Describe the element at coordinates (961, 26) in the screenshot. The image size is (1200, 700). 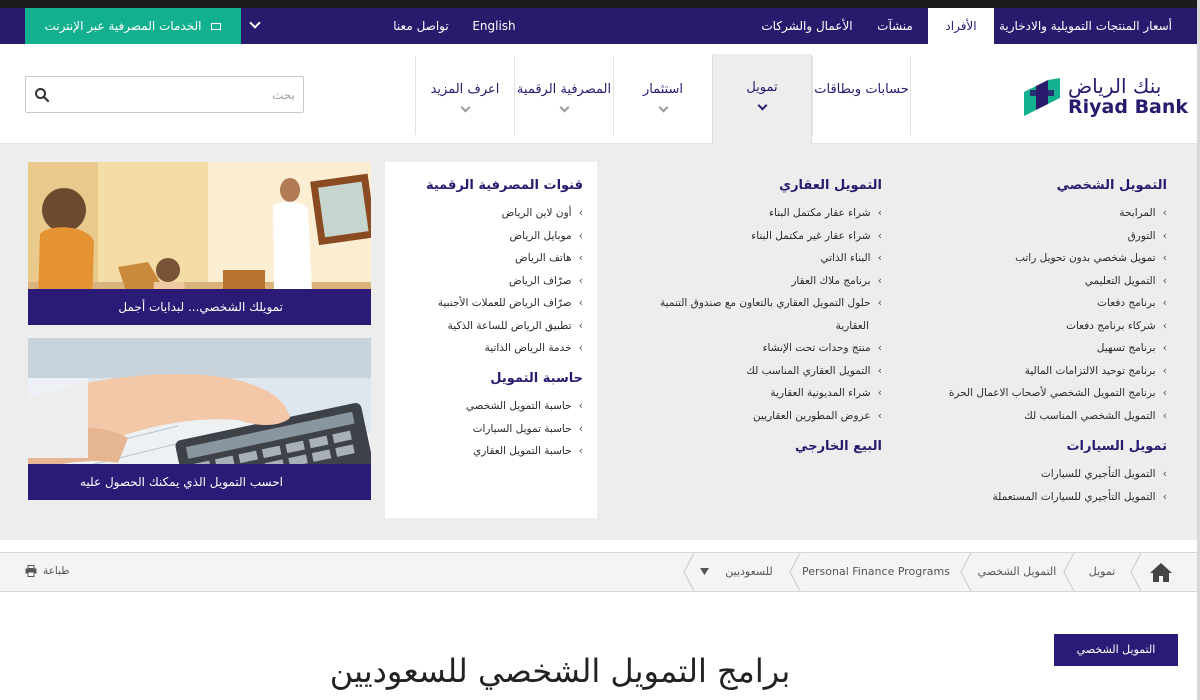
I see `top-link-individuals: الأفراد` at that location.